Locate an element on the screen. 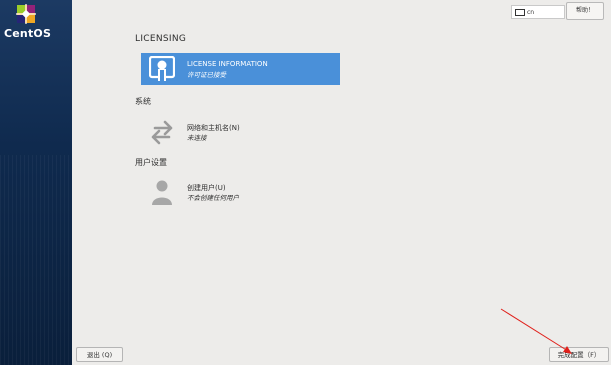  finish-configuration-button: 完成配置（F） is located at coordinates (579, 354).